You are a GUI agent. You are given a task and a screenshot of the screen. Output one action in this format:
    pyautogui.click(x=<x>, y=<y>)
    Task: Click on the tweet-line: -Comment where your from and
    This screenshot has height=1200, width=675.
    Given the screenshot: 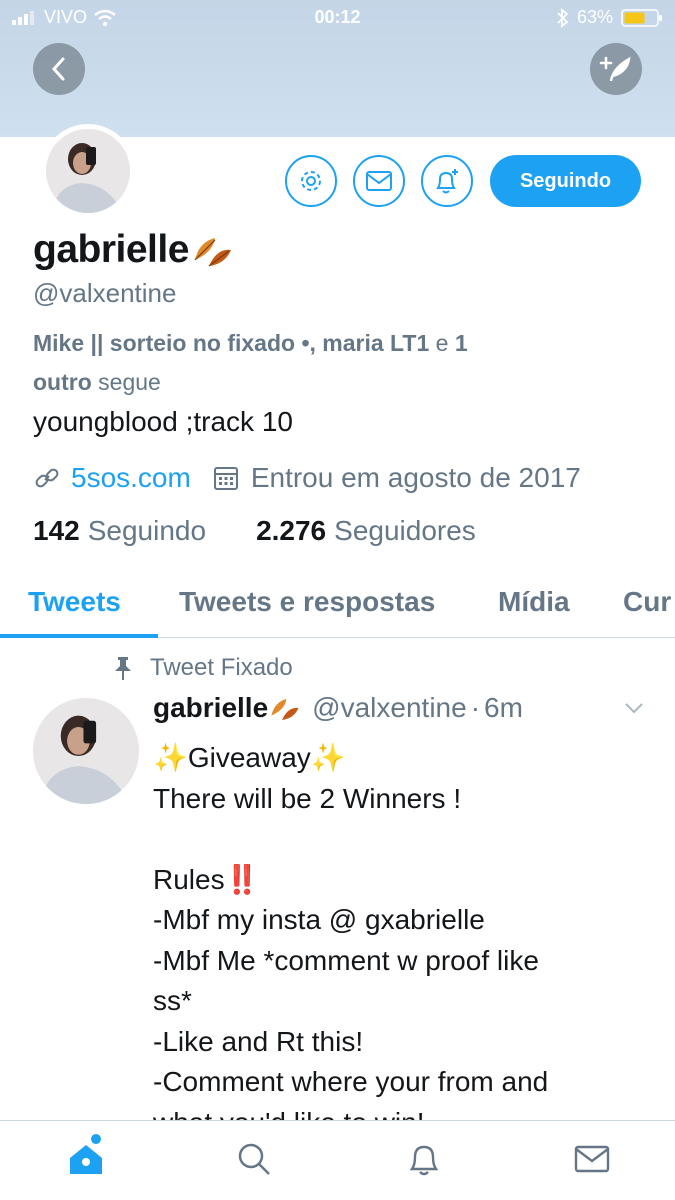 What is the action you would take?
    pyautogui.click(x=351, y=1081)
    